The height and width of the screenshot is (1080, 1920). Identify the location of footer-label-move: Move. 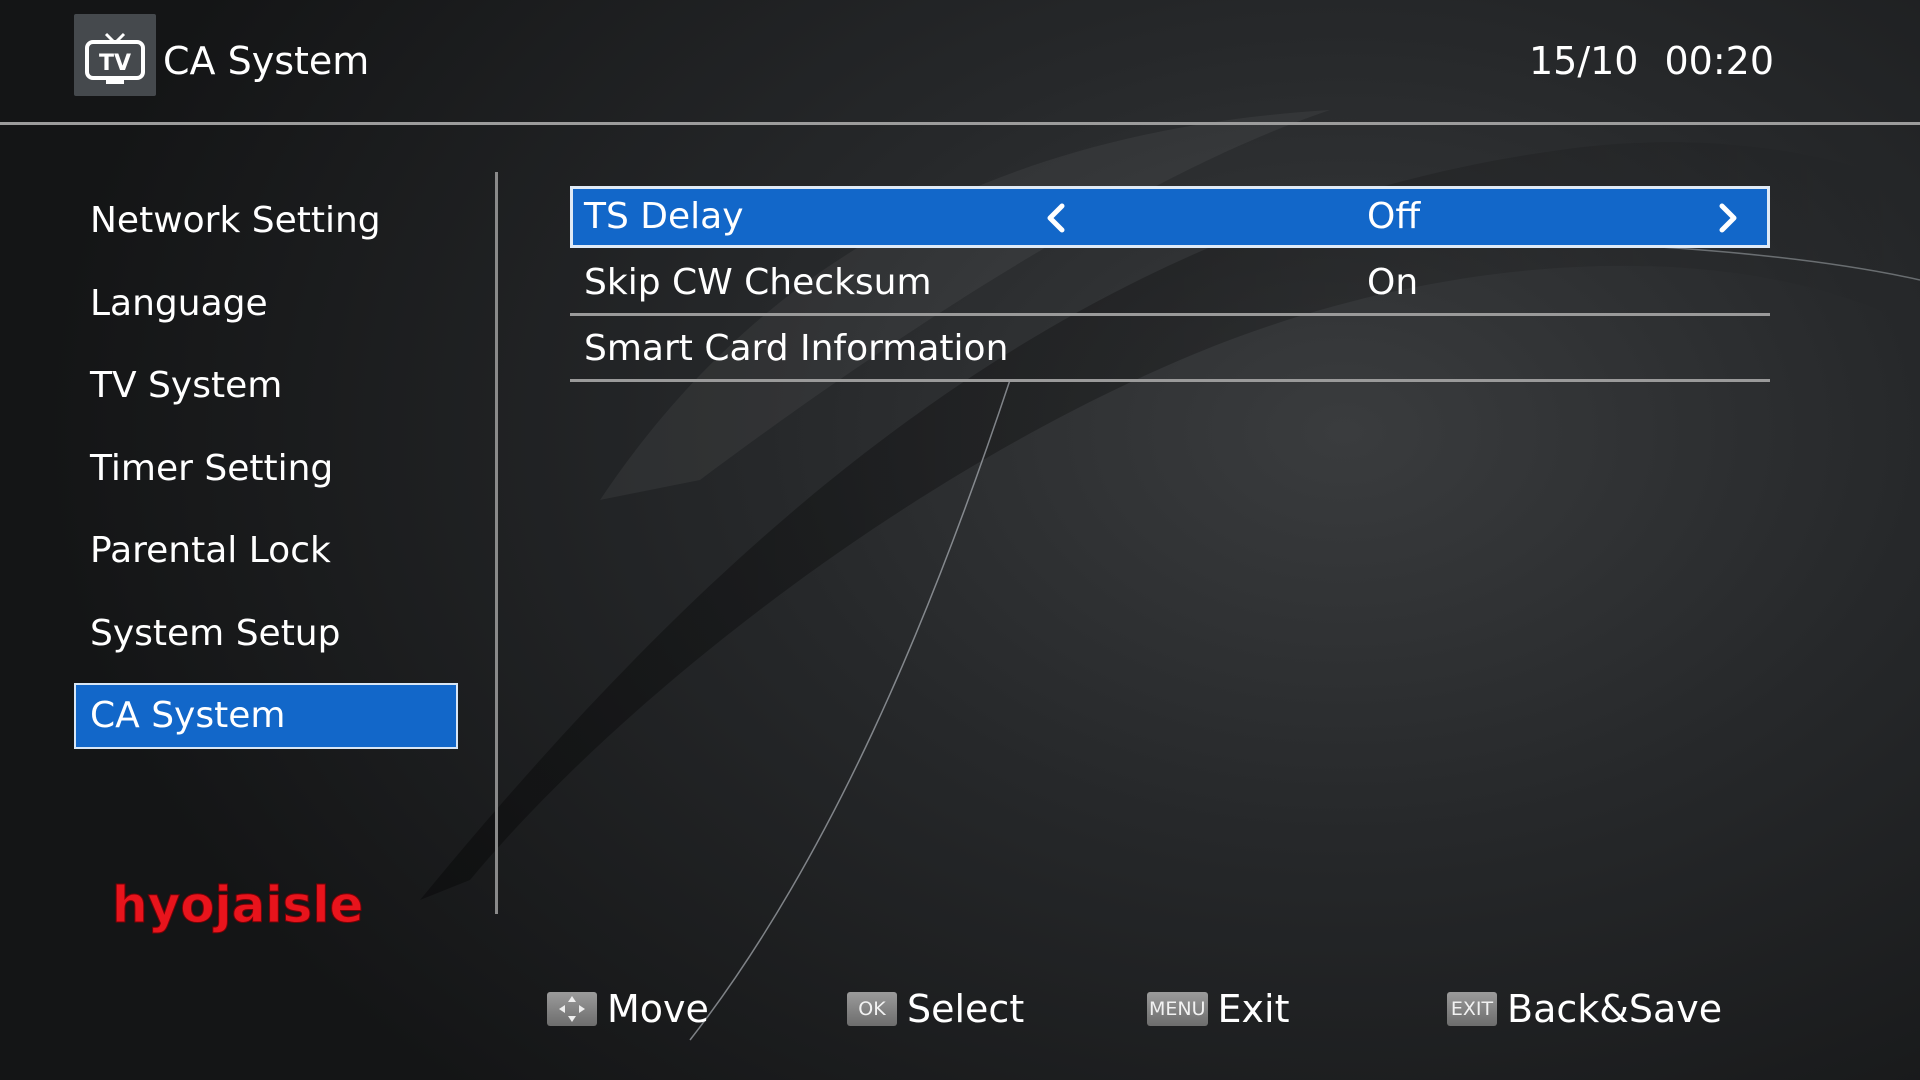
(658, 1009).